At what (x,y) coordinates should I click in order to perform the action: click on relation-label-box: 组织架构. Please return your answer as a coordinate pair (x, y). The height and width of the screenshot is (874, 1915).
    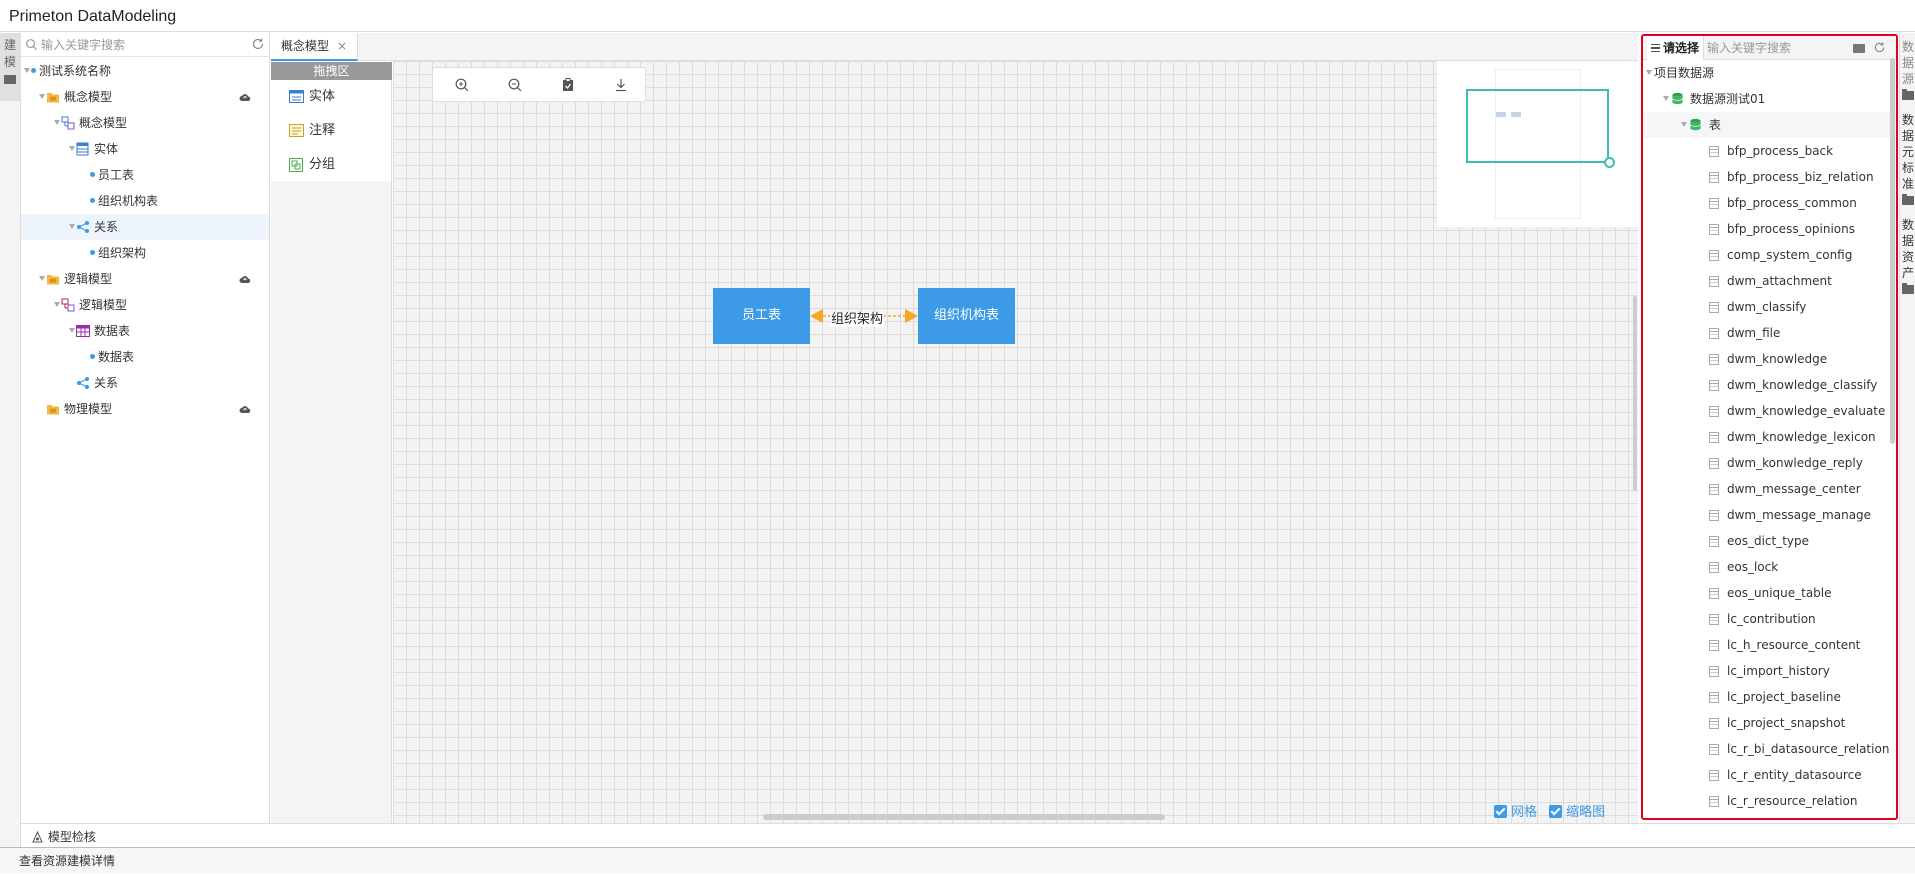
    Looking at the image, I should click on (857, 317).